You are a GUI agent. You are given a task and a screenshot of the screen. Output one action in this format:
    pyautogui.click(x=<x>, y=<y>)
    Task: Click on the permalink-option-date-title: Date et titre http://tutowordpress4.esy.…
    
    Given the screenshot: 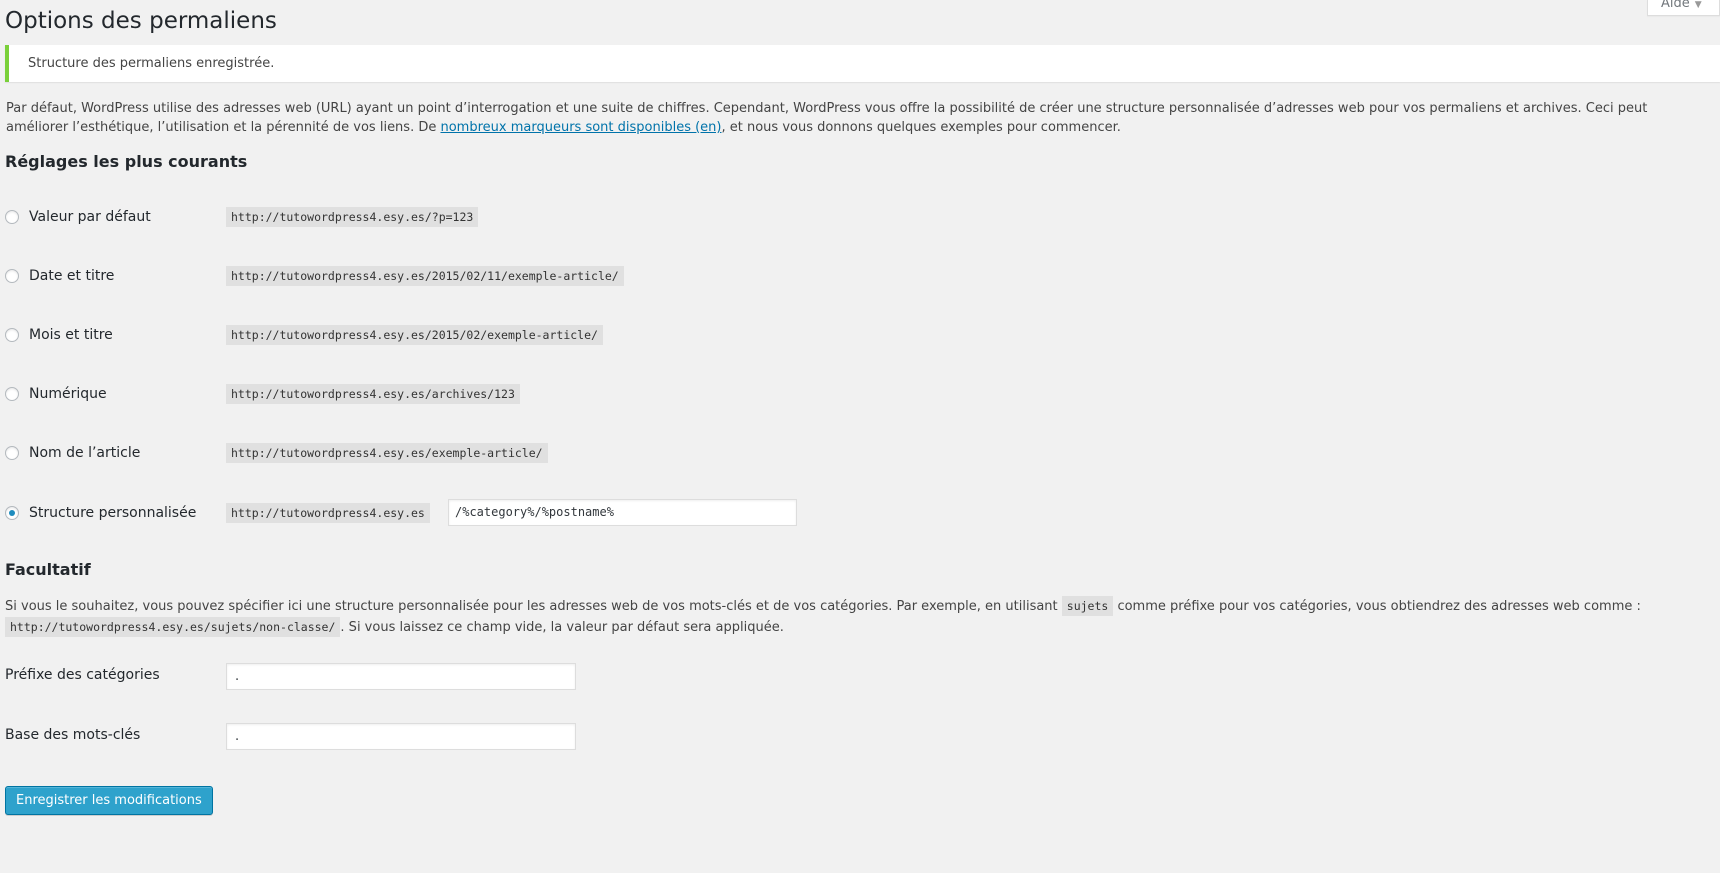 What is the action you would take?
    pyautogui.click(x=314, y=276)
    